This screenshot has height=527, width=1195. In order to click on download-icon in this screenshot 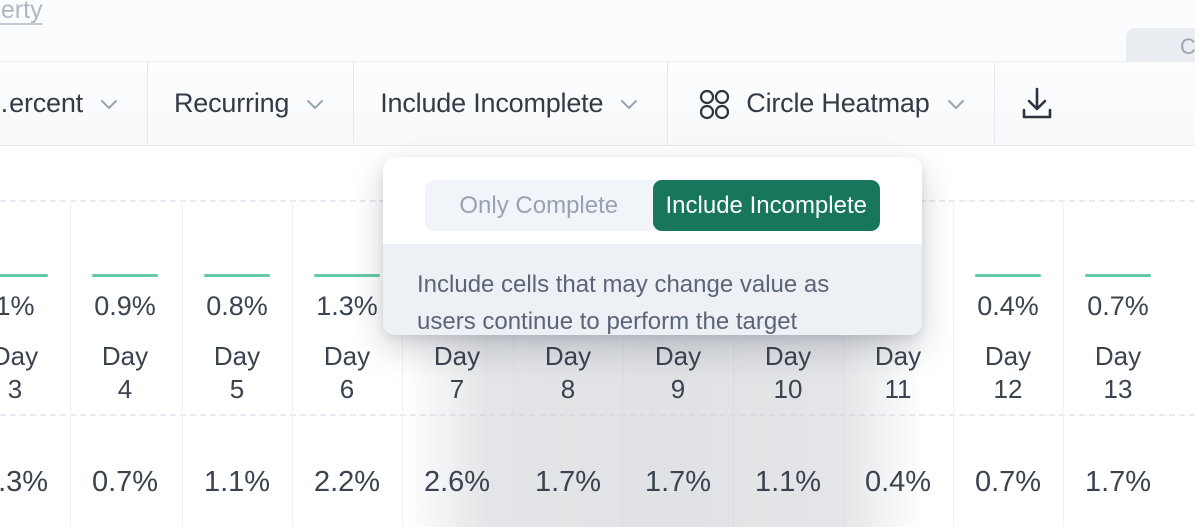, I will do `click(1037, 104)`.